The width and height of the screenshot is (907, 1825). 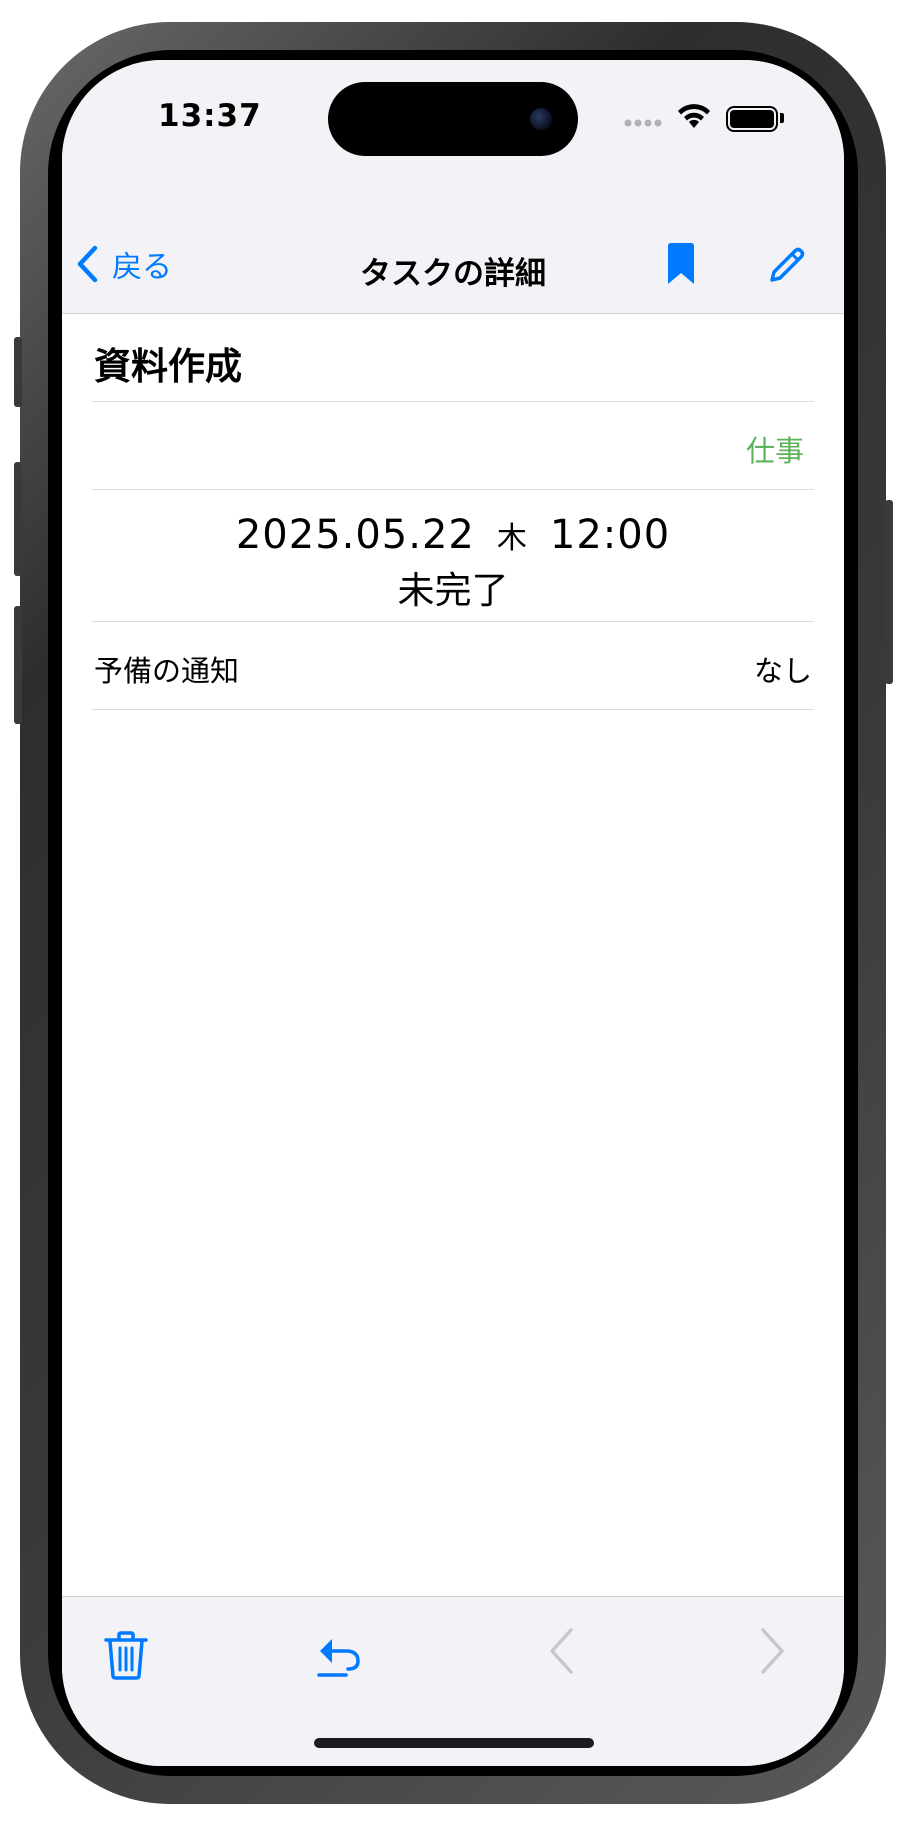 I want to click on pencil-icon, so click(x=787, y=264).